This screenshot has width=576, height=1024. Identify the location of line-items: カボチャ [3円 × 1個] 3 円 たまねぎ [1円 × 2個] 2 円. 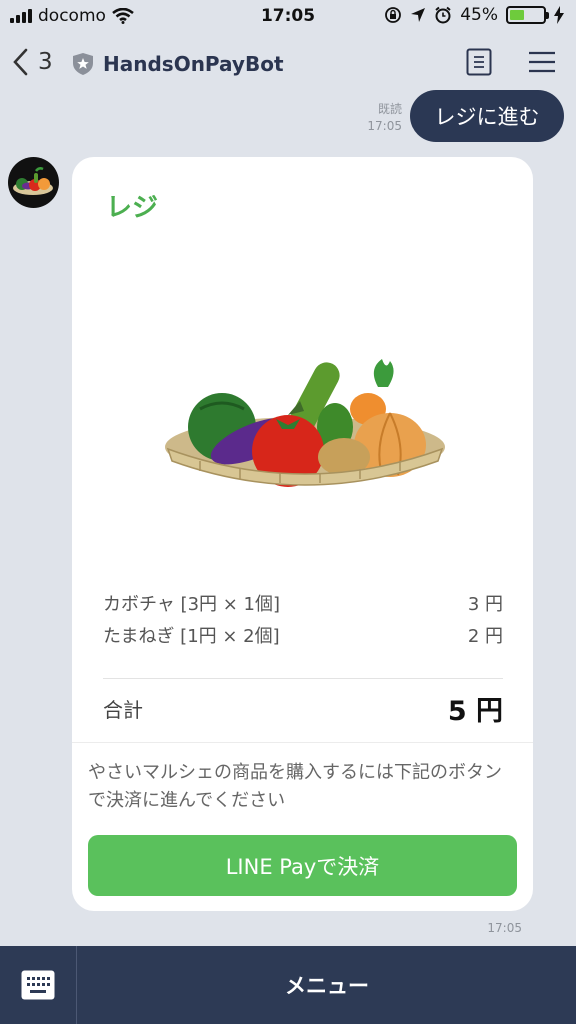
(303, 621).